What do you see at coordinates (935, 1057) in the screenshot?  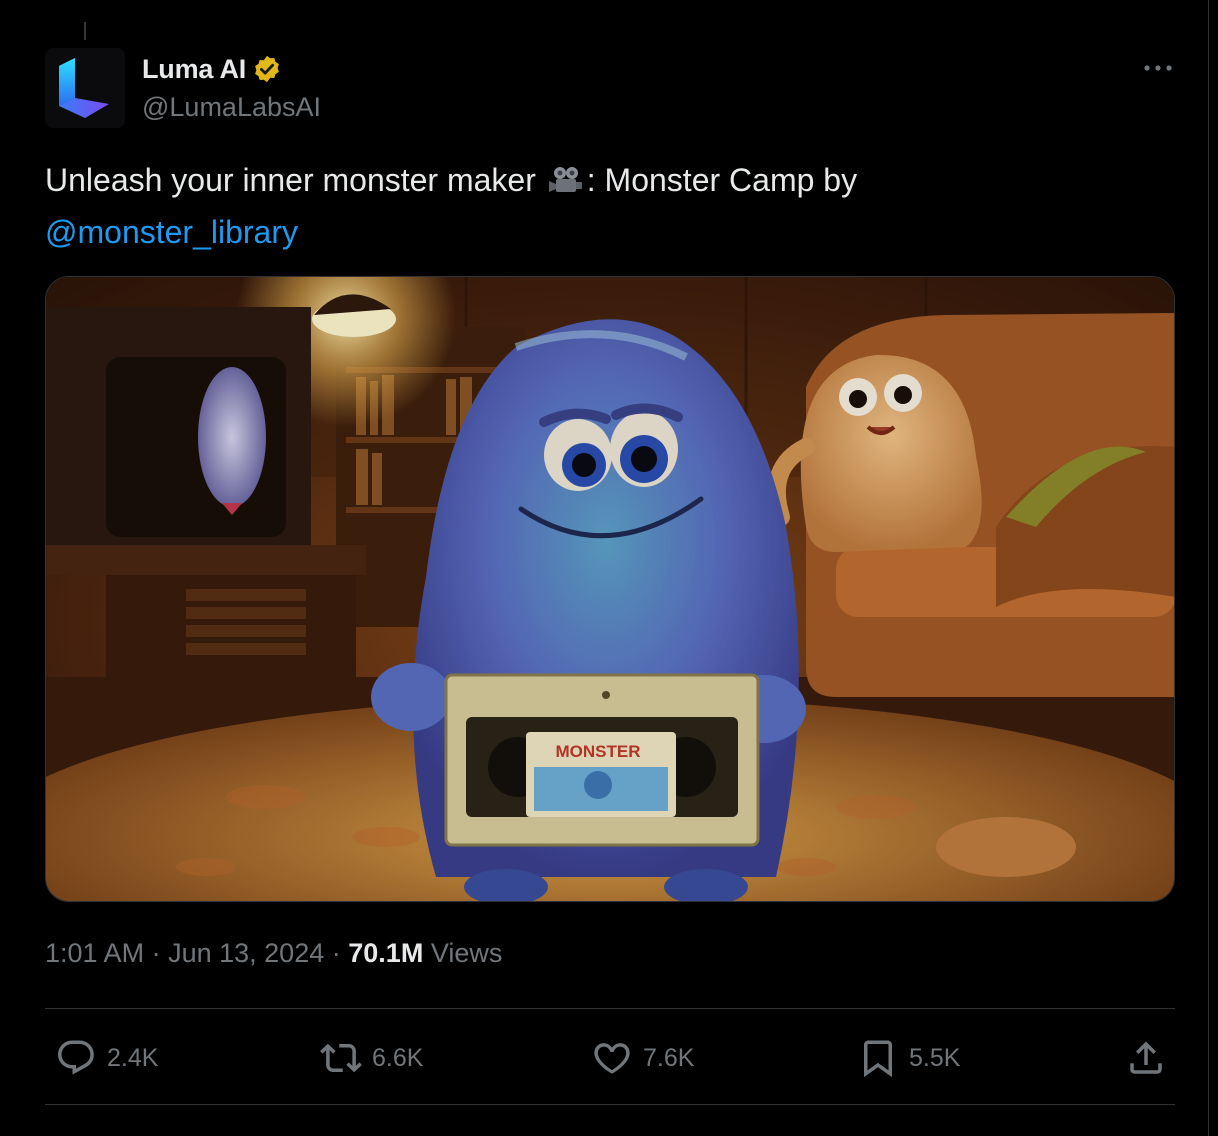 I see `bookmark-count: 5.5K` at bounding box center [935, 1057].